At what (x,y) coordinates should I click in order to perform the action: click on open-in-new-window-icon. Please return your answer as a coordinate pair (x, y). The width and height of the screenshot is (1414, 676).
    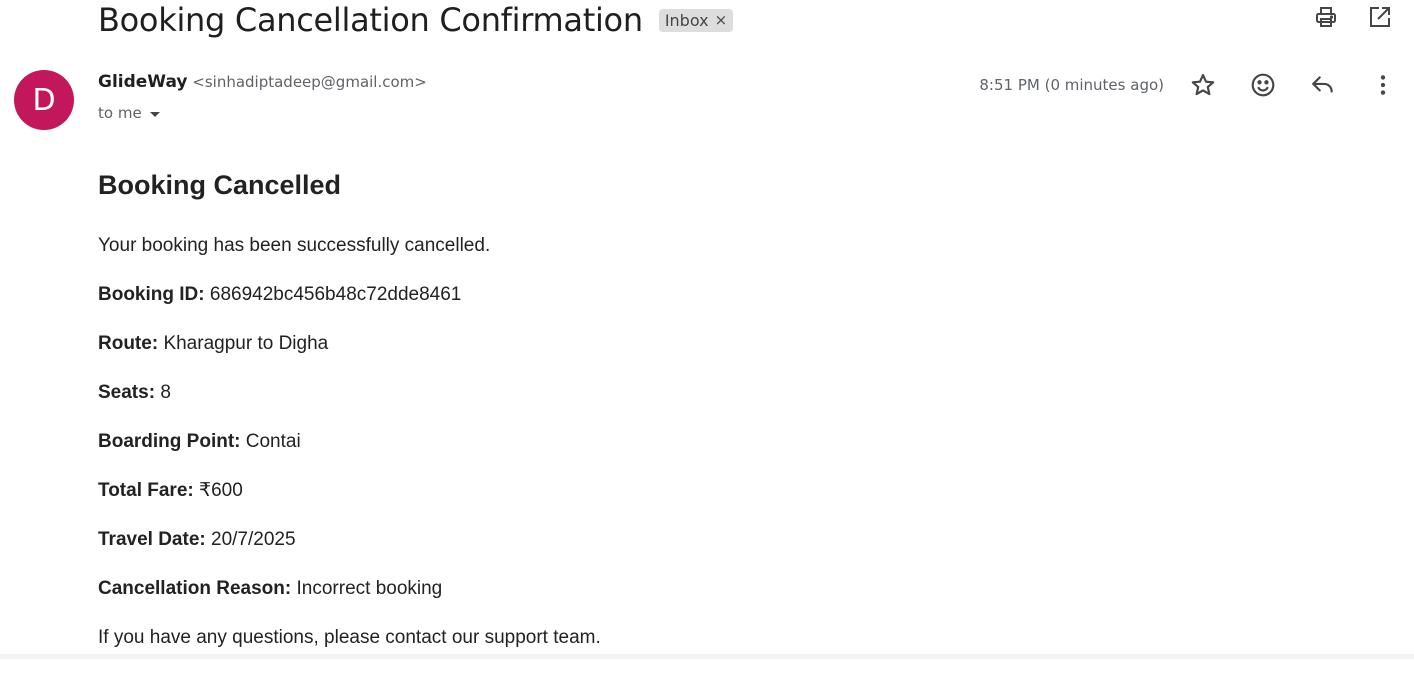
    Looking at the image, I should click on (1380, 17).